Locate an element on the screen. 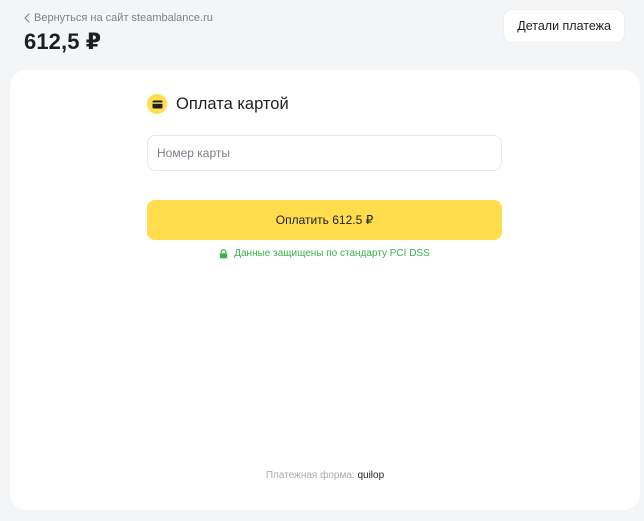 The width and height of the screenshot is (644, 521). card-number-input is located at coordinates (324, 153).